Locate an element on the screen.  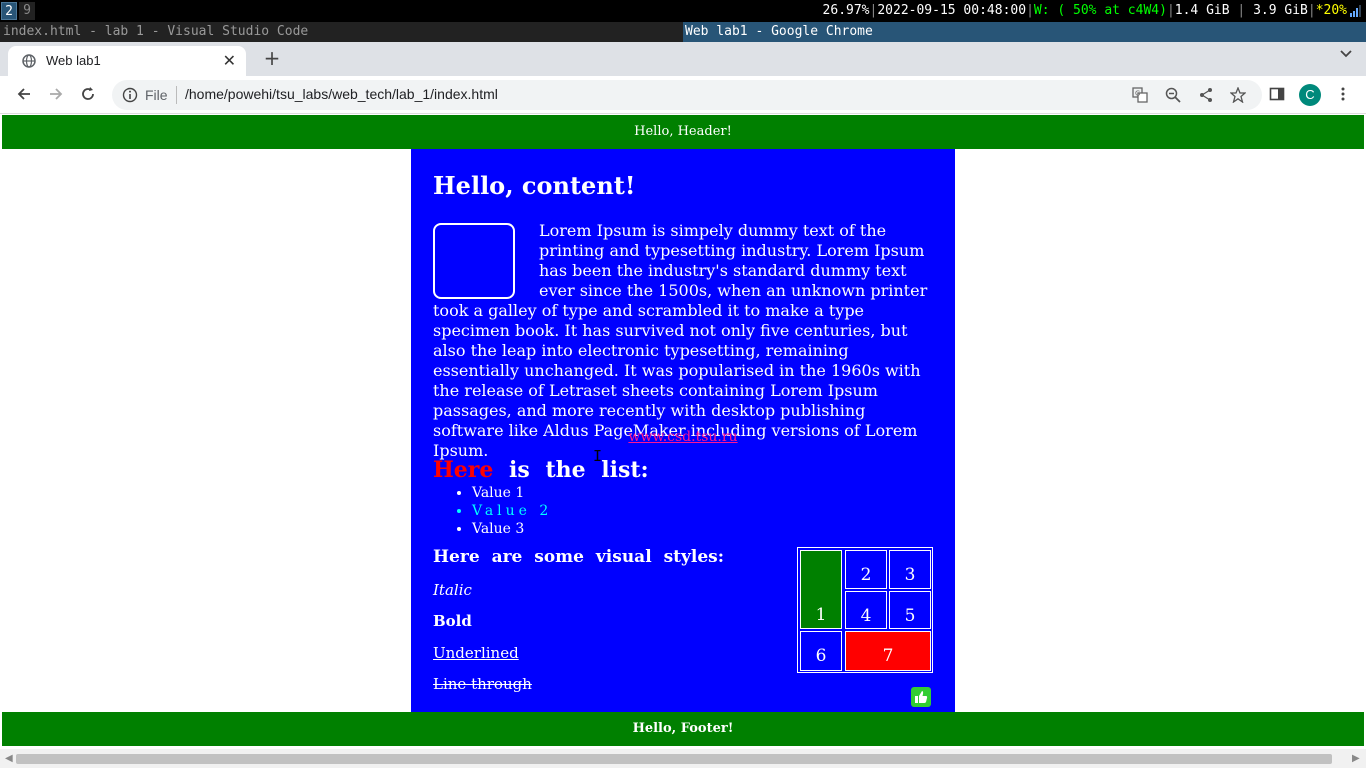
table-cell: 3 is located at coordinates (910, 569).